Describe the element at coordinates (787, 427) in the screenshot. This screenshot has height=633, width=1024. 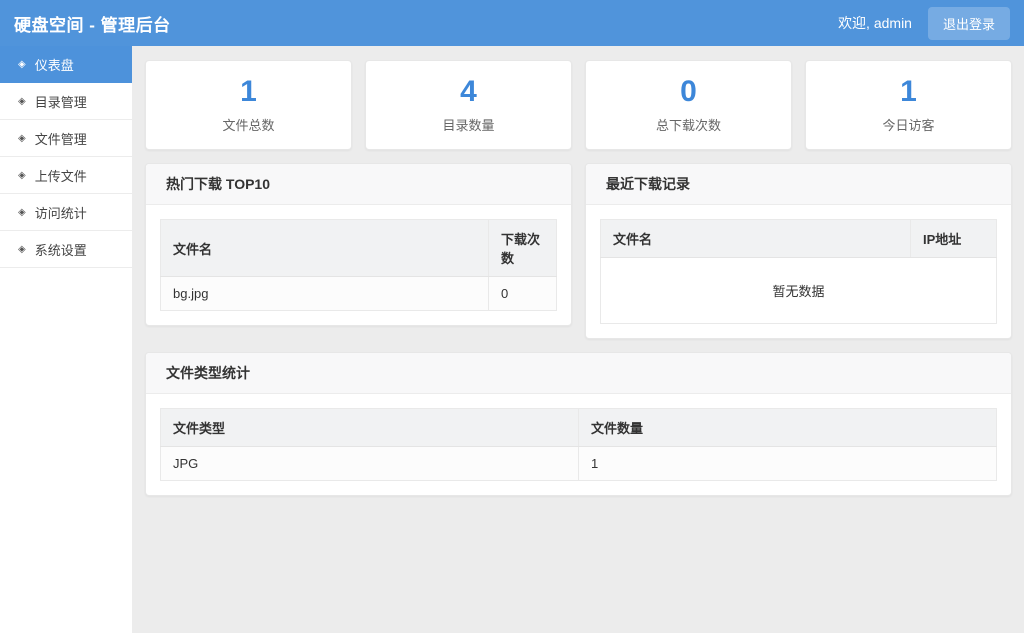
I see `column-header-file-count: 文件数量` at that location.